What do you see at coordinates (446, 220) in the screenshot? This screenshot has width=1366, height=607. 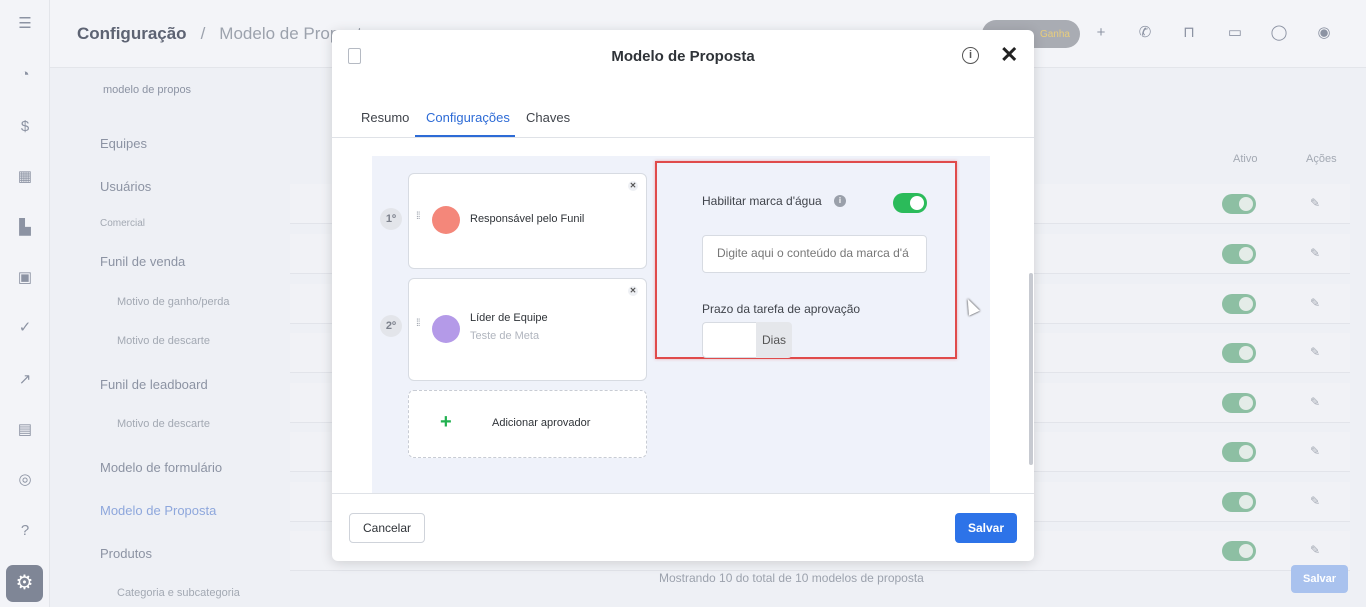 I see `avatar` at bounding box center [446, 220].